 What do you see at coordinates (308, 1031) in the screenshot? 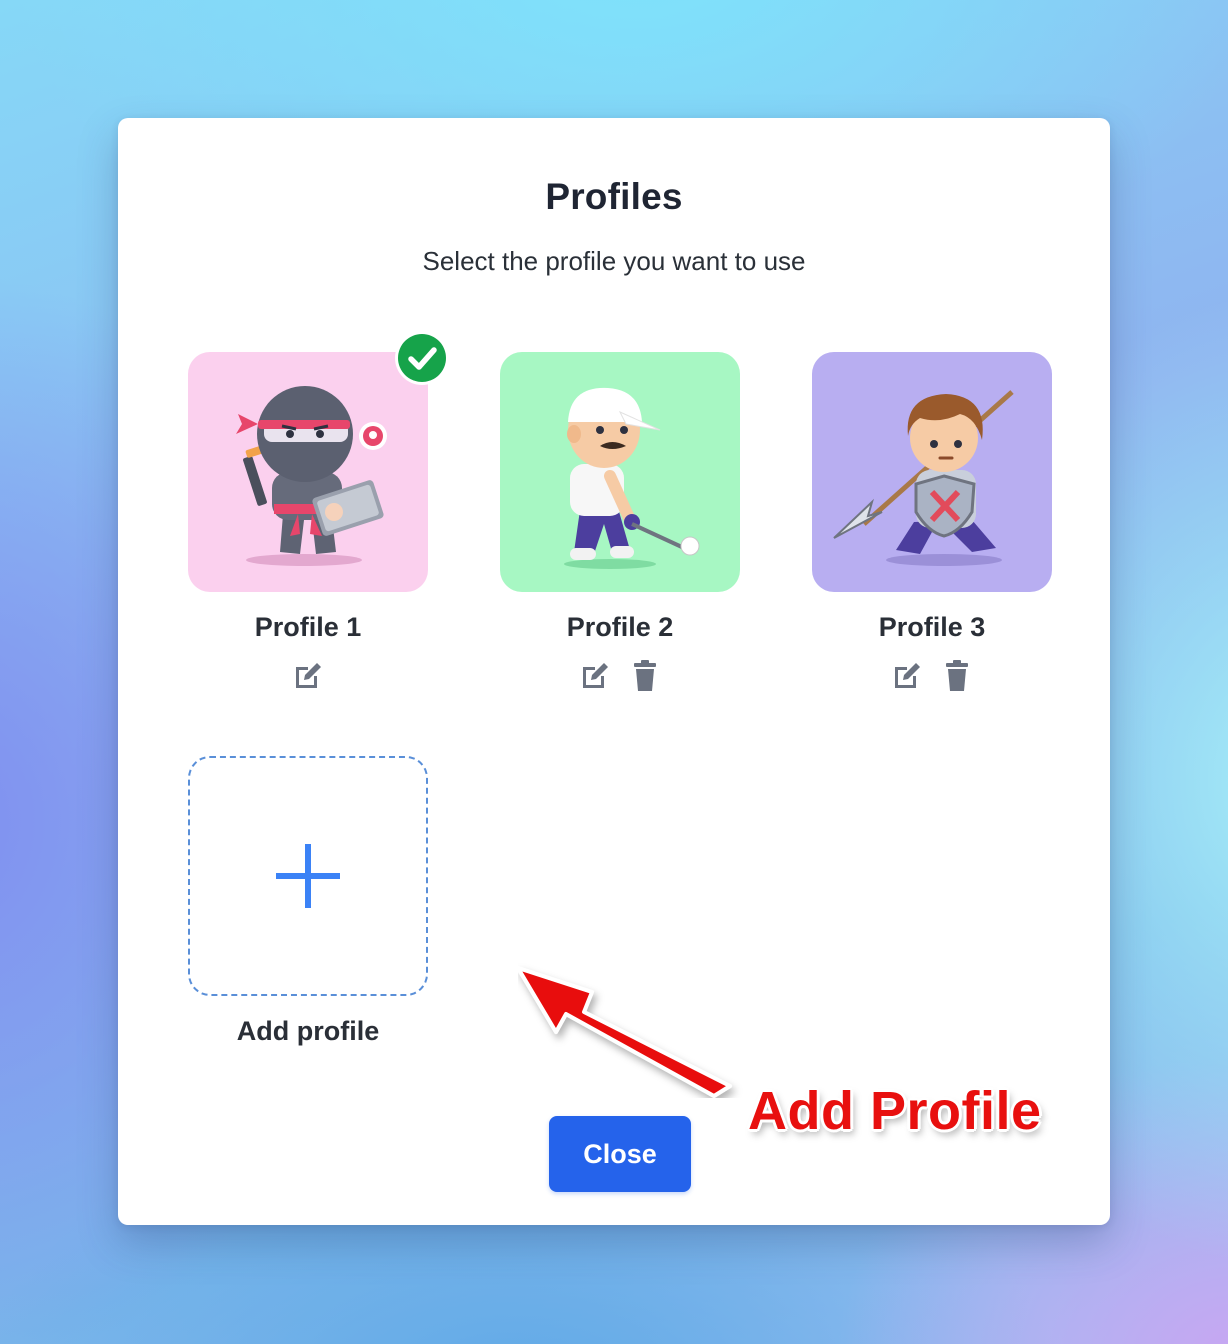
I see `add-profile-label: Add profile` at bounding box center [308, 1031].